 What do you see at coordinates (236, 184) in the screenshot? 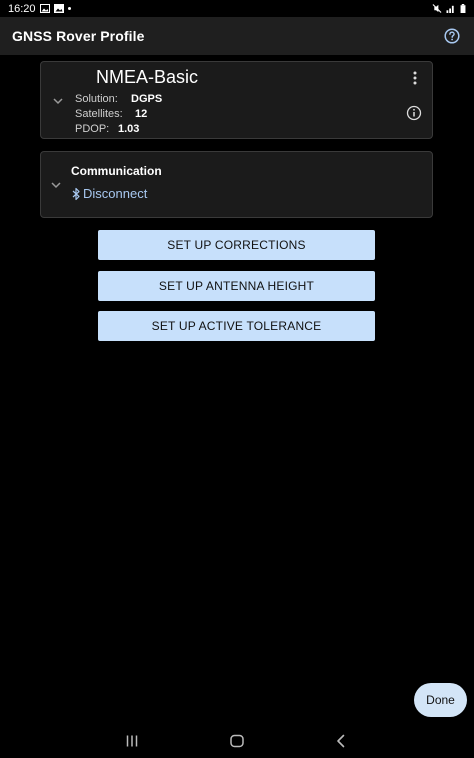
I see `communication-card: Communication Disconnect` at bounding box center [236, 184].